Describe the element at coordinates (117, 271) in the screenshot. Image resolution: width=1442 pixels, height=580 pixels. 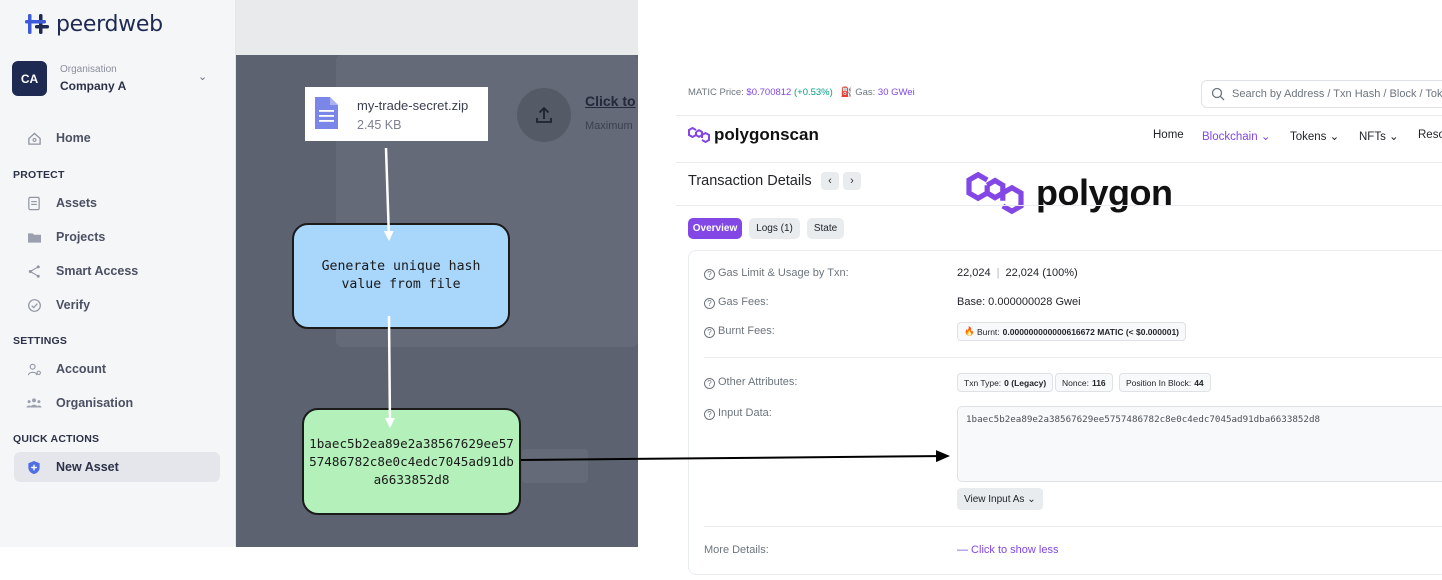
I see `sidebar-item-smart-access: Smart Access` at that location.